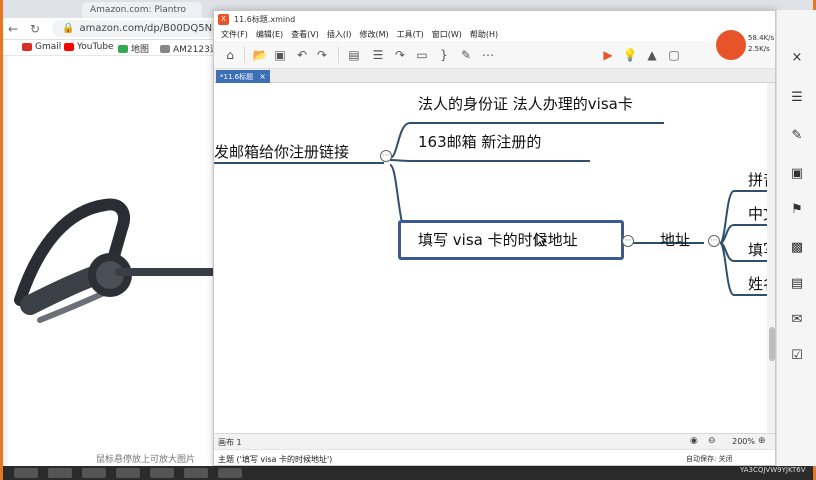 This screenshot has height=480, width=816. What do you see at coordinates (494, 457) in the screenshot?
I see `info-bar: 主题 ('填写 visa 卡的时候地址') 自动保存: 关闭` at bounding box center [494, 457].